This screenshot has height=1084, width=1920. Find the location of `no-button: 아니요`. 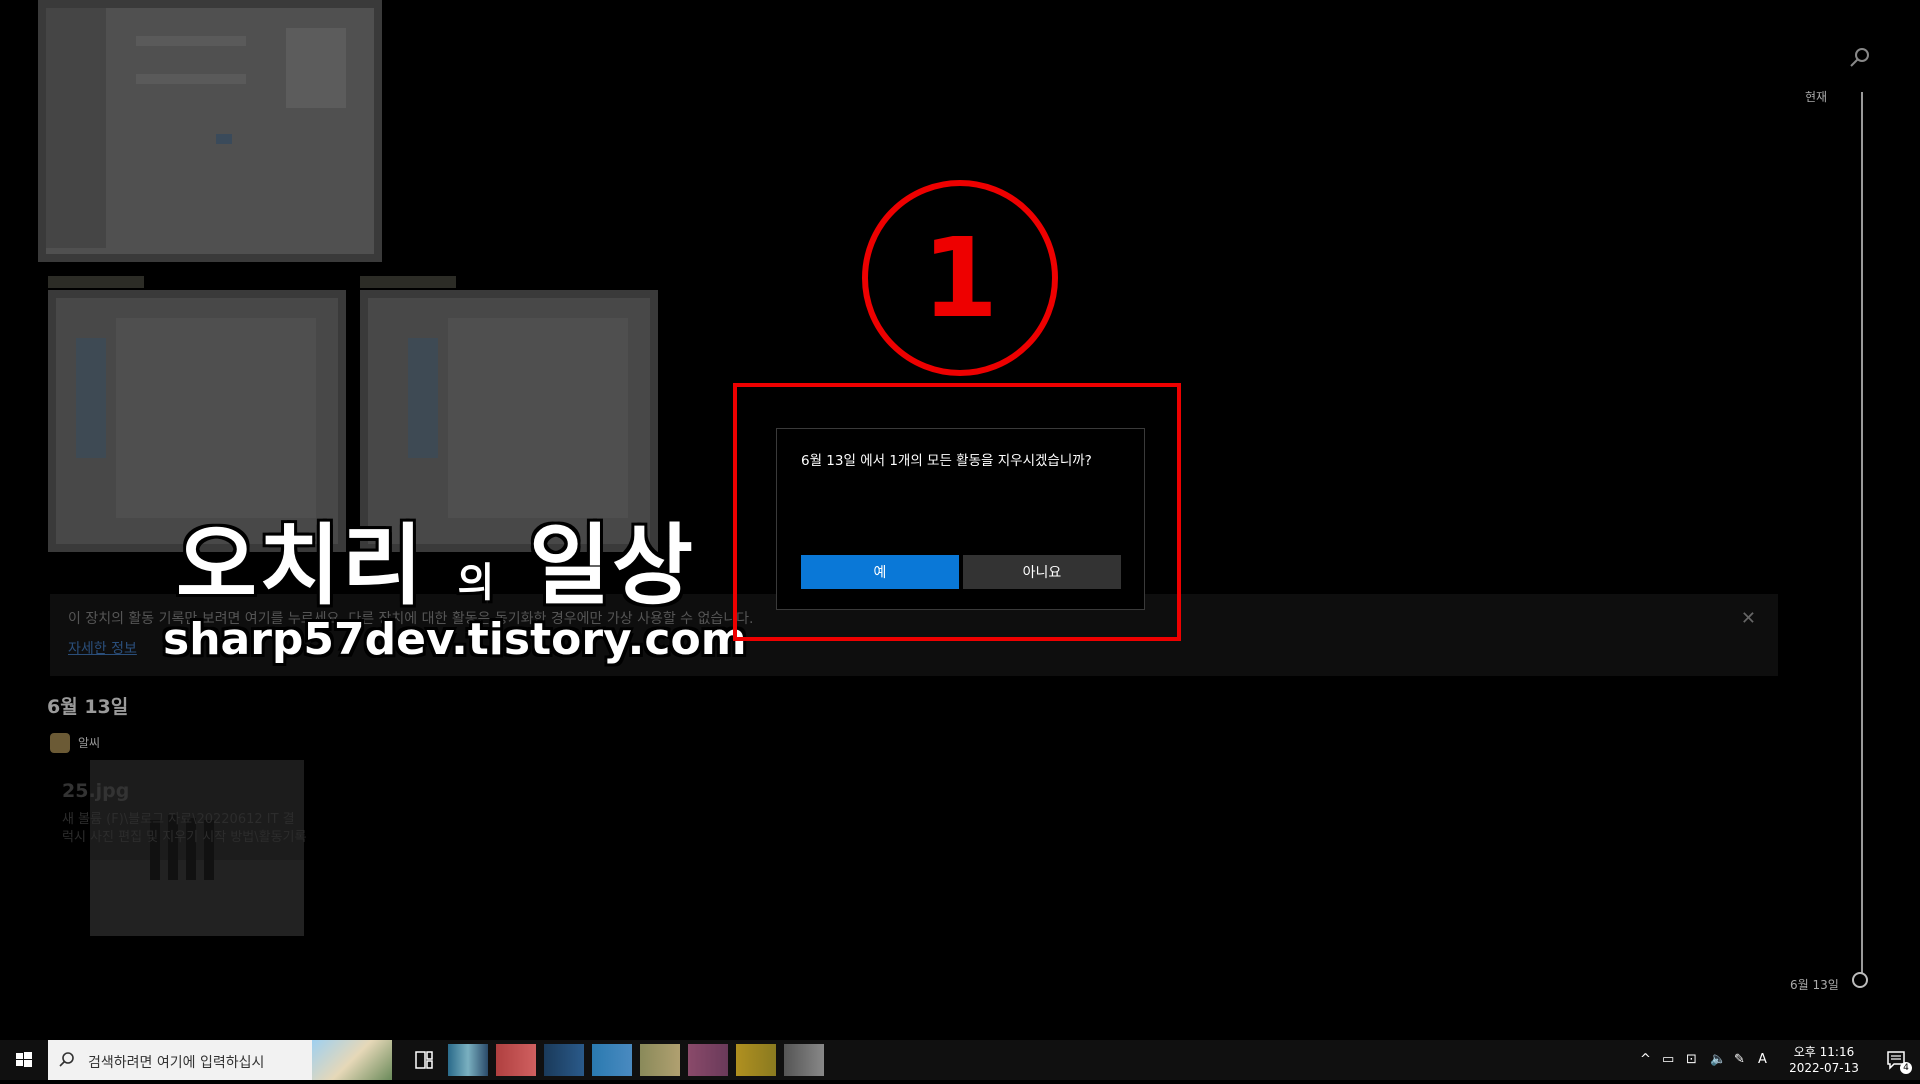

no-button: 아니요 is located at coordinates (1042, 572).